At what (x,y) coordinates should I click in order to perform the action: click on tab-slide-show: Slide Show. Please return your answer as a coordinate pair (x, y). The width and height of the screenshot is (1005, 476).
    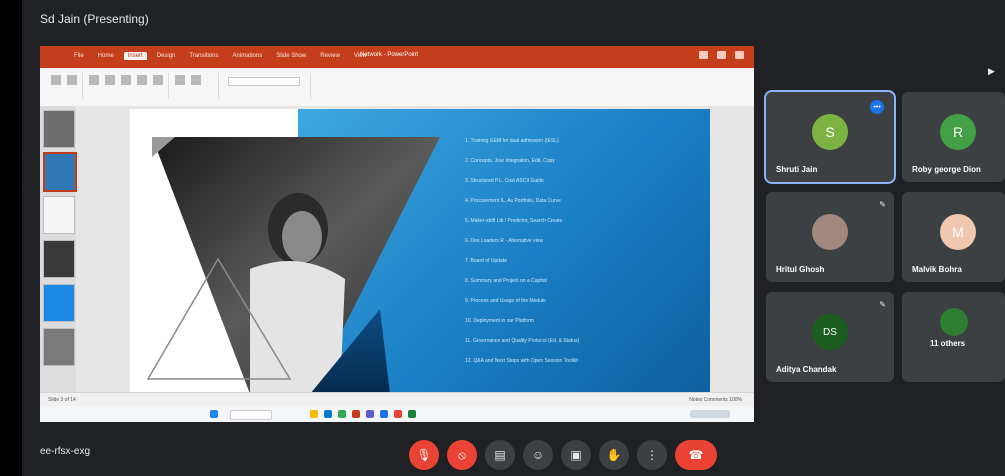
    Looking at the image, I should click on (291, 56).